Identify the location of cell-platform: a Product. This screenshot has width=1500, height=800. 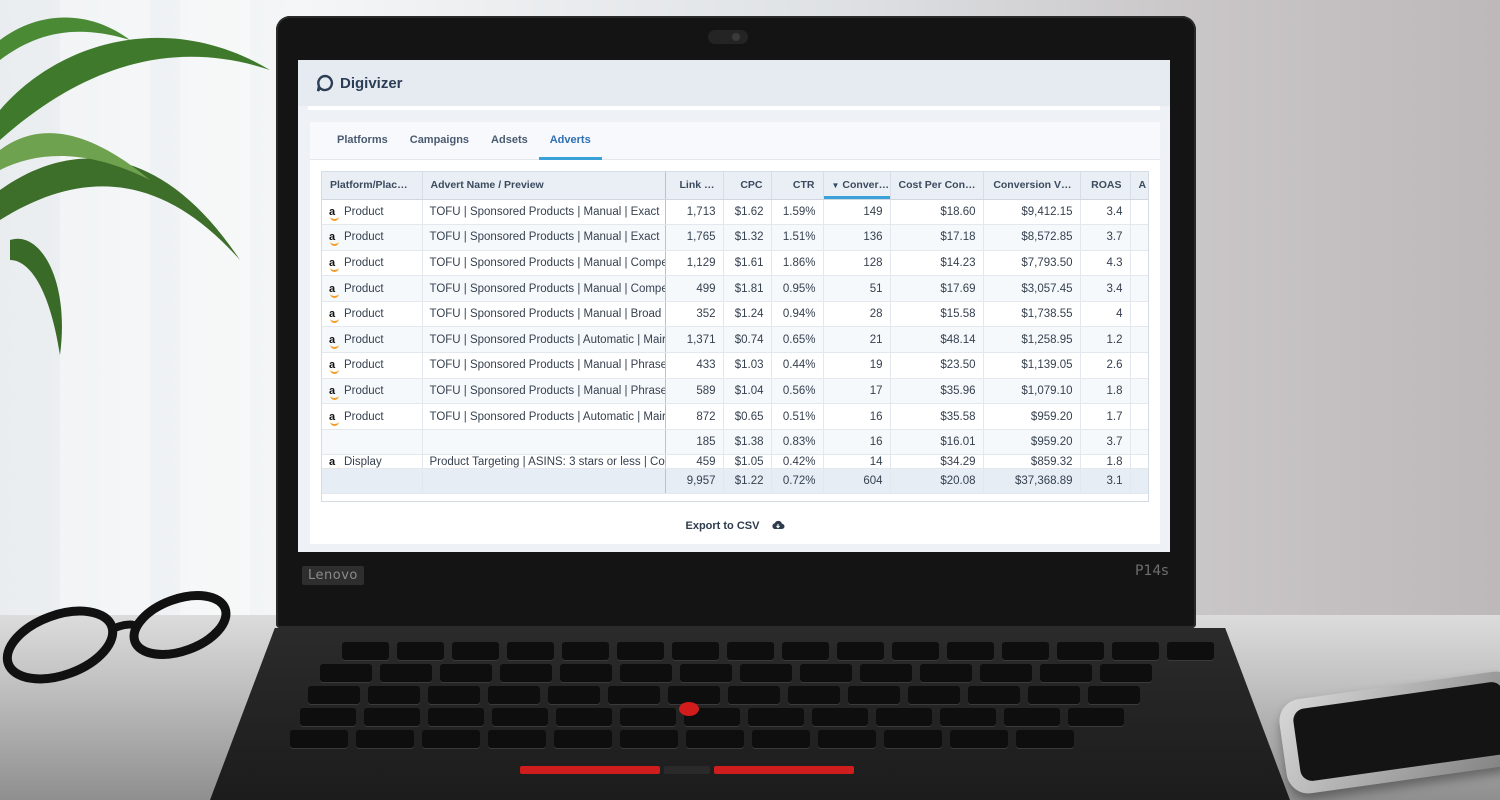
(372, 263).